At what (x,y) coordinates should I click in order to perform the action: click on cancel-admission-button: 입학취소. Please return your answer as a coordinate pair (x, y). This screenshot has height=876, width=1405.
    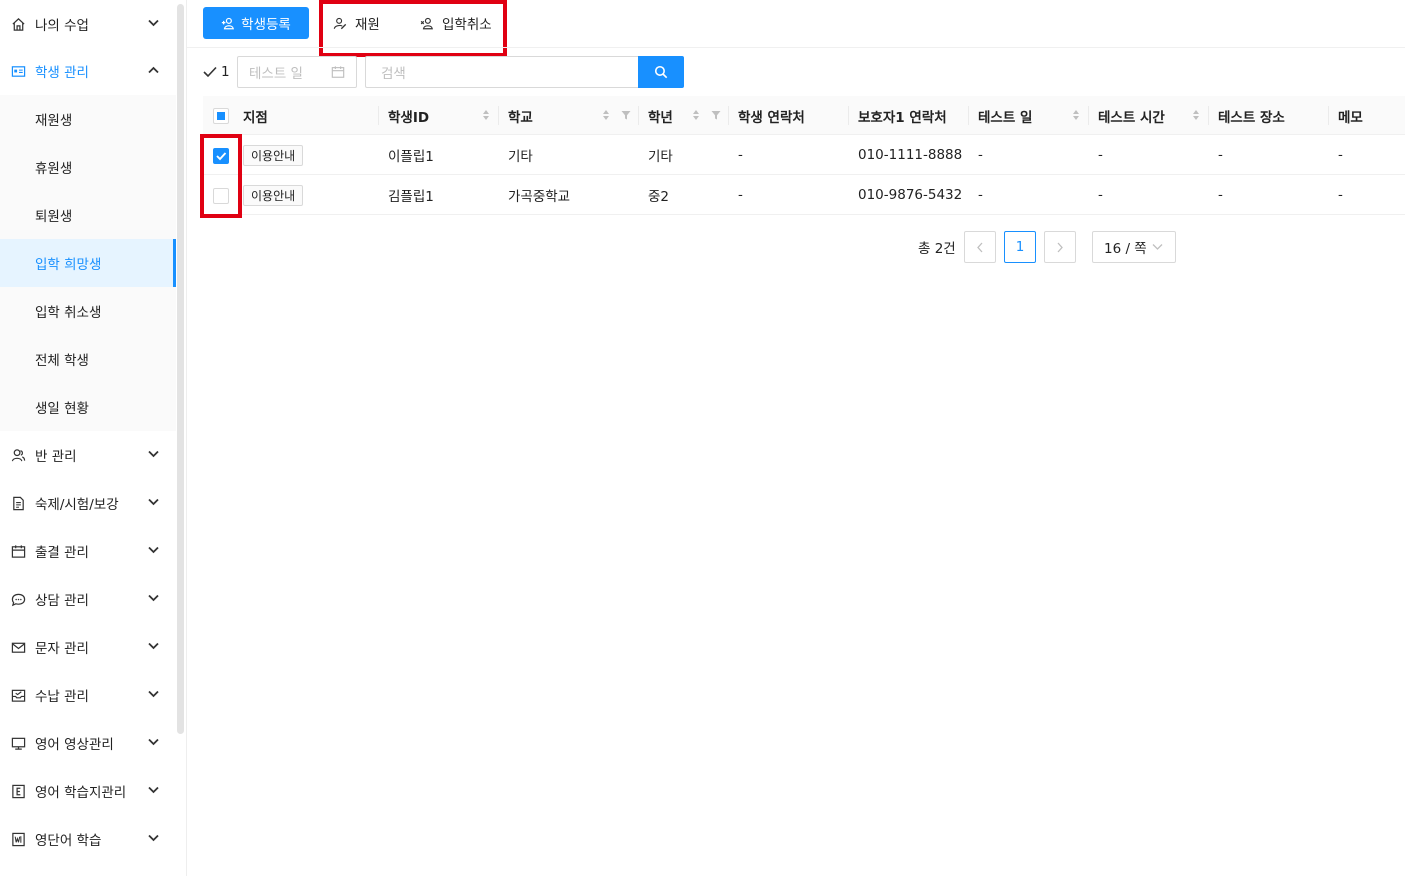
    Looking at the image, I should click on (456, 23).